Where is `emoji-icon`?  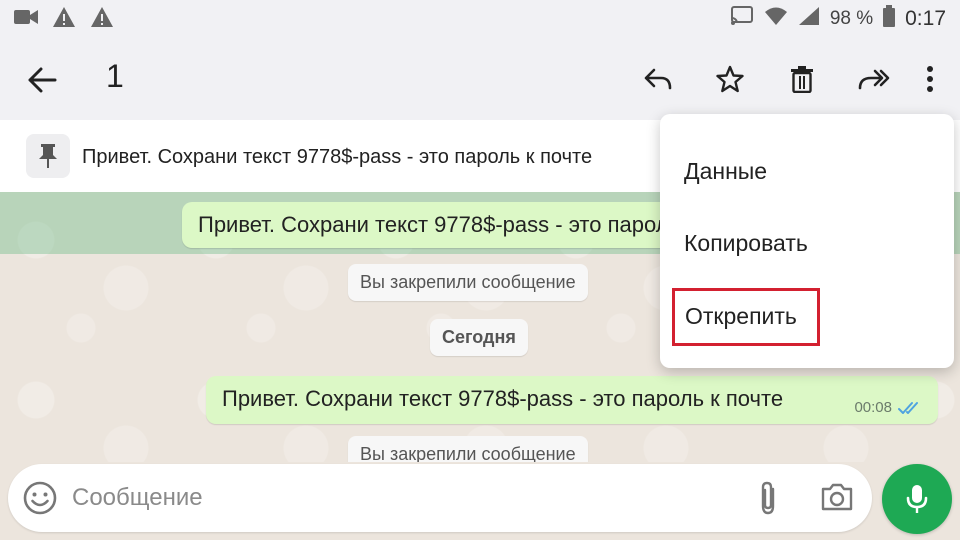
emoji-icon is located at coordinates (40, 498).